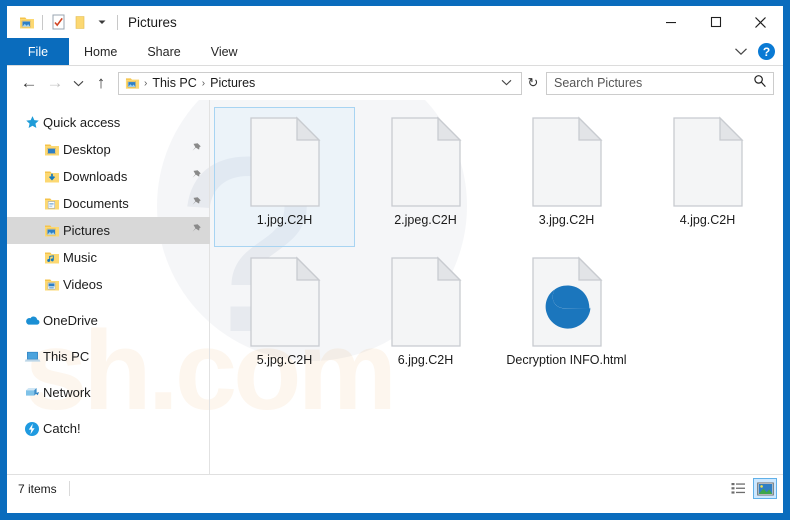  Describe the element at coordinates (566, 360) in the screenshot. I see `file-label: Decryption INFO.html` at that location.